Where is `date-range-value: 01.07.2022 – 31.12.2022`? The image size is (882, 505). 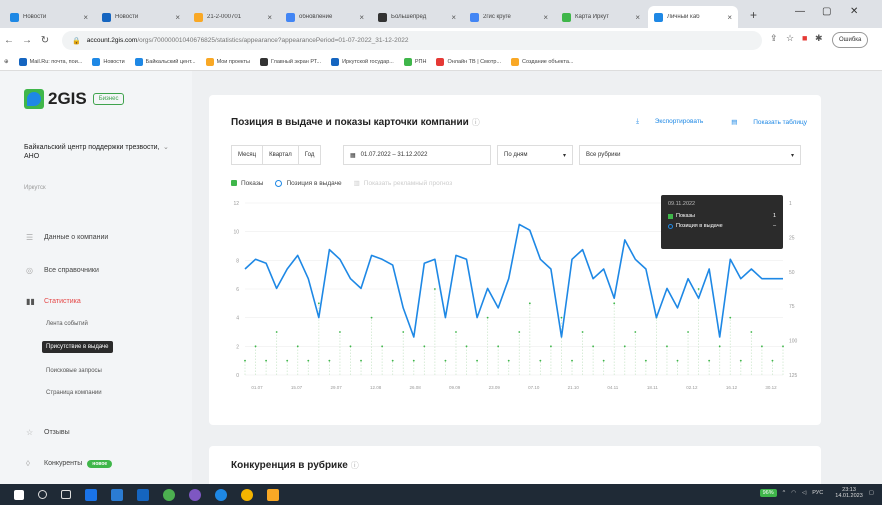 date-range-value: 01.07.2022 – 31.12.2022 is located at coordinates (394, 155).